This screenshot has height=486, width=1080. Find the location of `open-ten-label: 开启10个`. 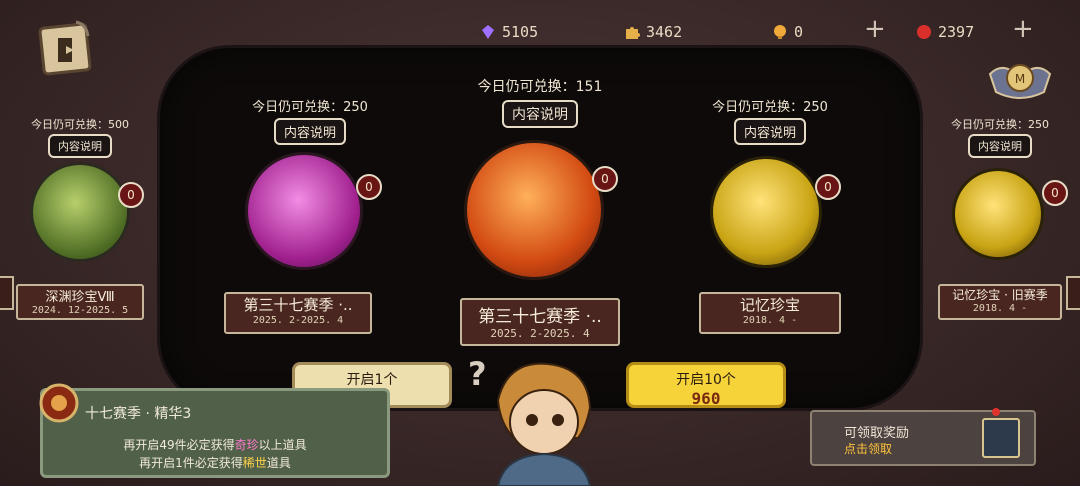

open-ten-label: 开启10个 is located at coordinates (706, 380).